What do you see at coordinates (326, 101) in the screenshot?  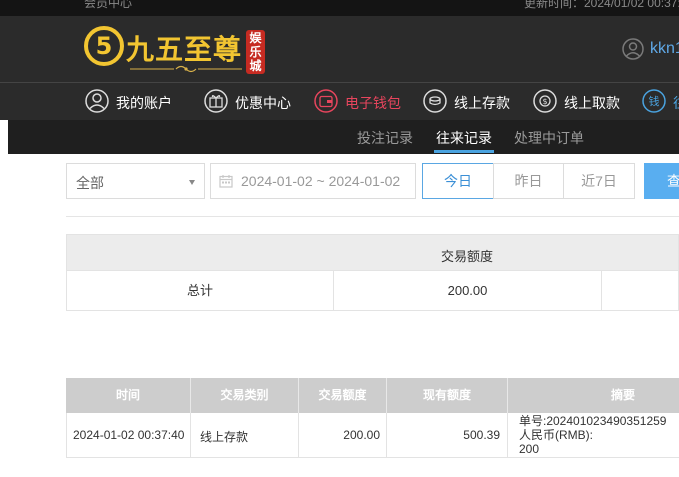 I see `wallet-icon` at bounding box center [326, 101].